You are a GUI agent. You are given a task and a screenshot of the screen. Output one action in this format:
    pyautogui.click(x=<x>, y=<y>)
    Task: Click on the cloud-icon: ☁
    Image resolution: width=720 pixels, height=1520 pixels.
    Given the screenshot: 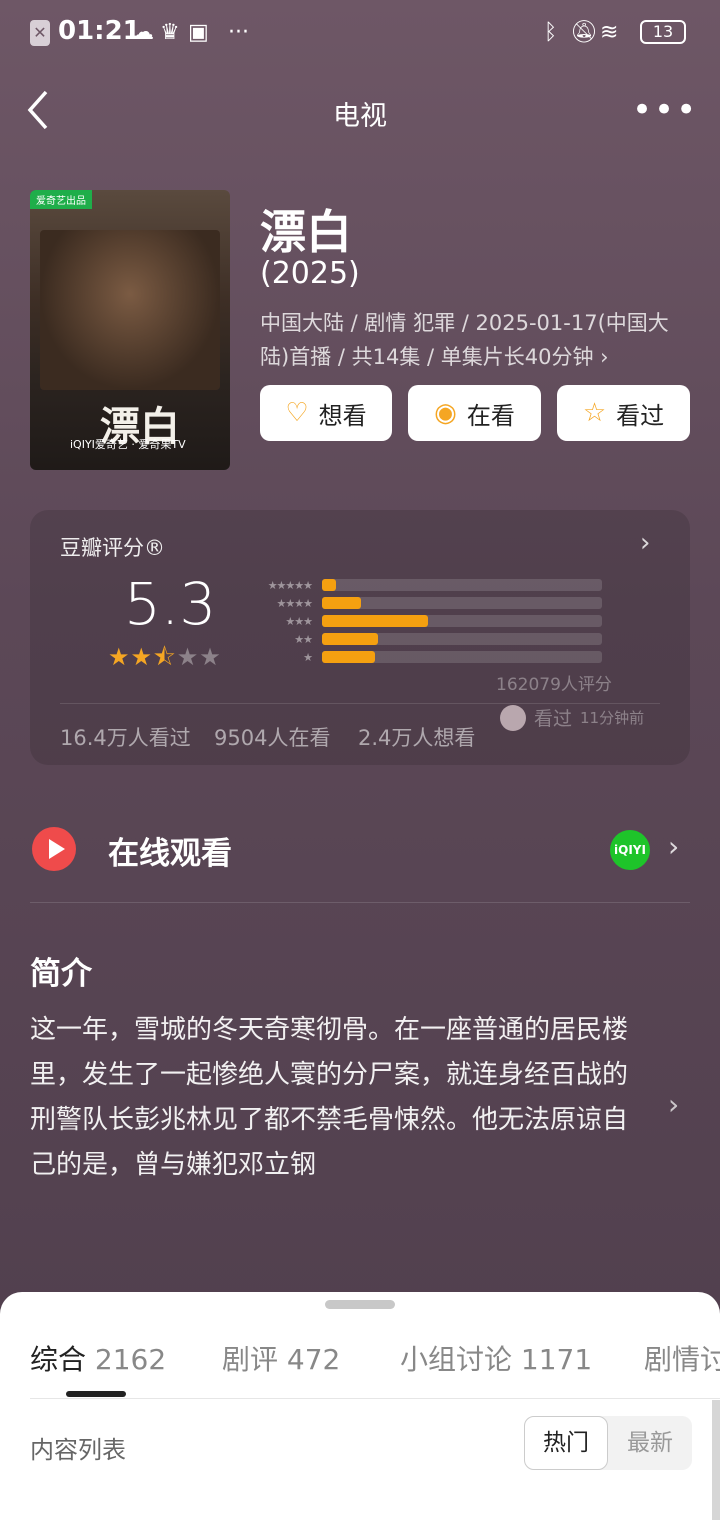 What is the action you would take?
    pyautogui.click(x=143, y=32)
    